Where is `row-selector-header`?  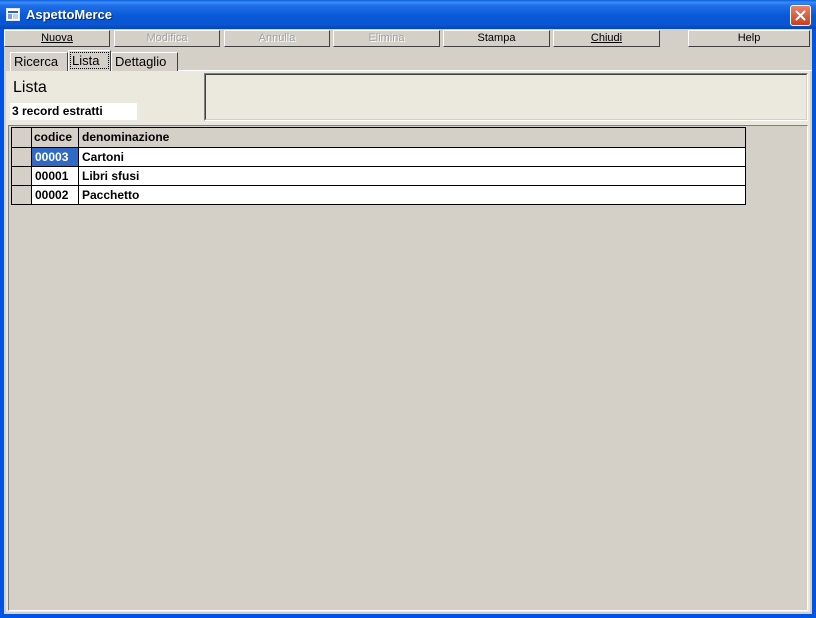 row-selector-header is located at coordinates (22, 137).